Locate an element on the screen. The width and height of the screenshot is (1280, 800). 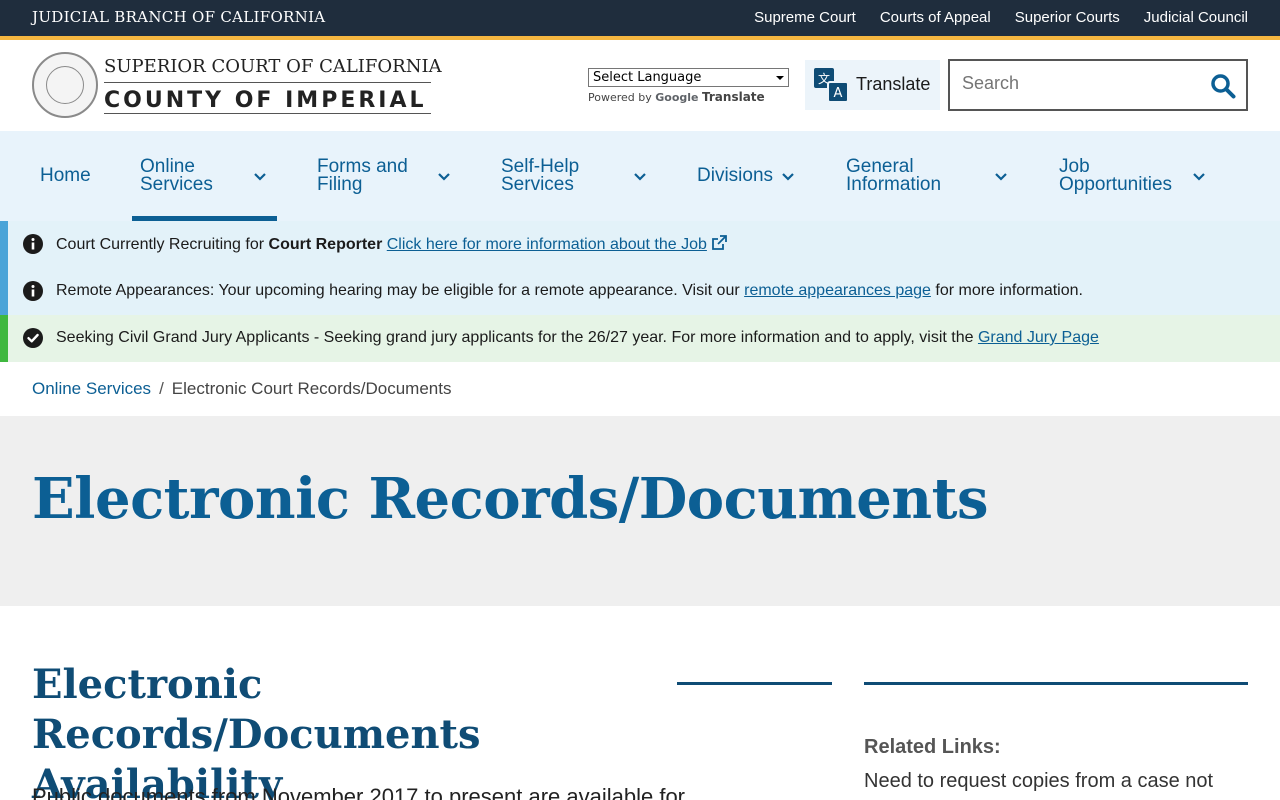
external-link-icon is located at coordinates (719, 242).